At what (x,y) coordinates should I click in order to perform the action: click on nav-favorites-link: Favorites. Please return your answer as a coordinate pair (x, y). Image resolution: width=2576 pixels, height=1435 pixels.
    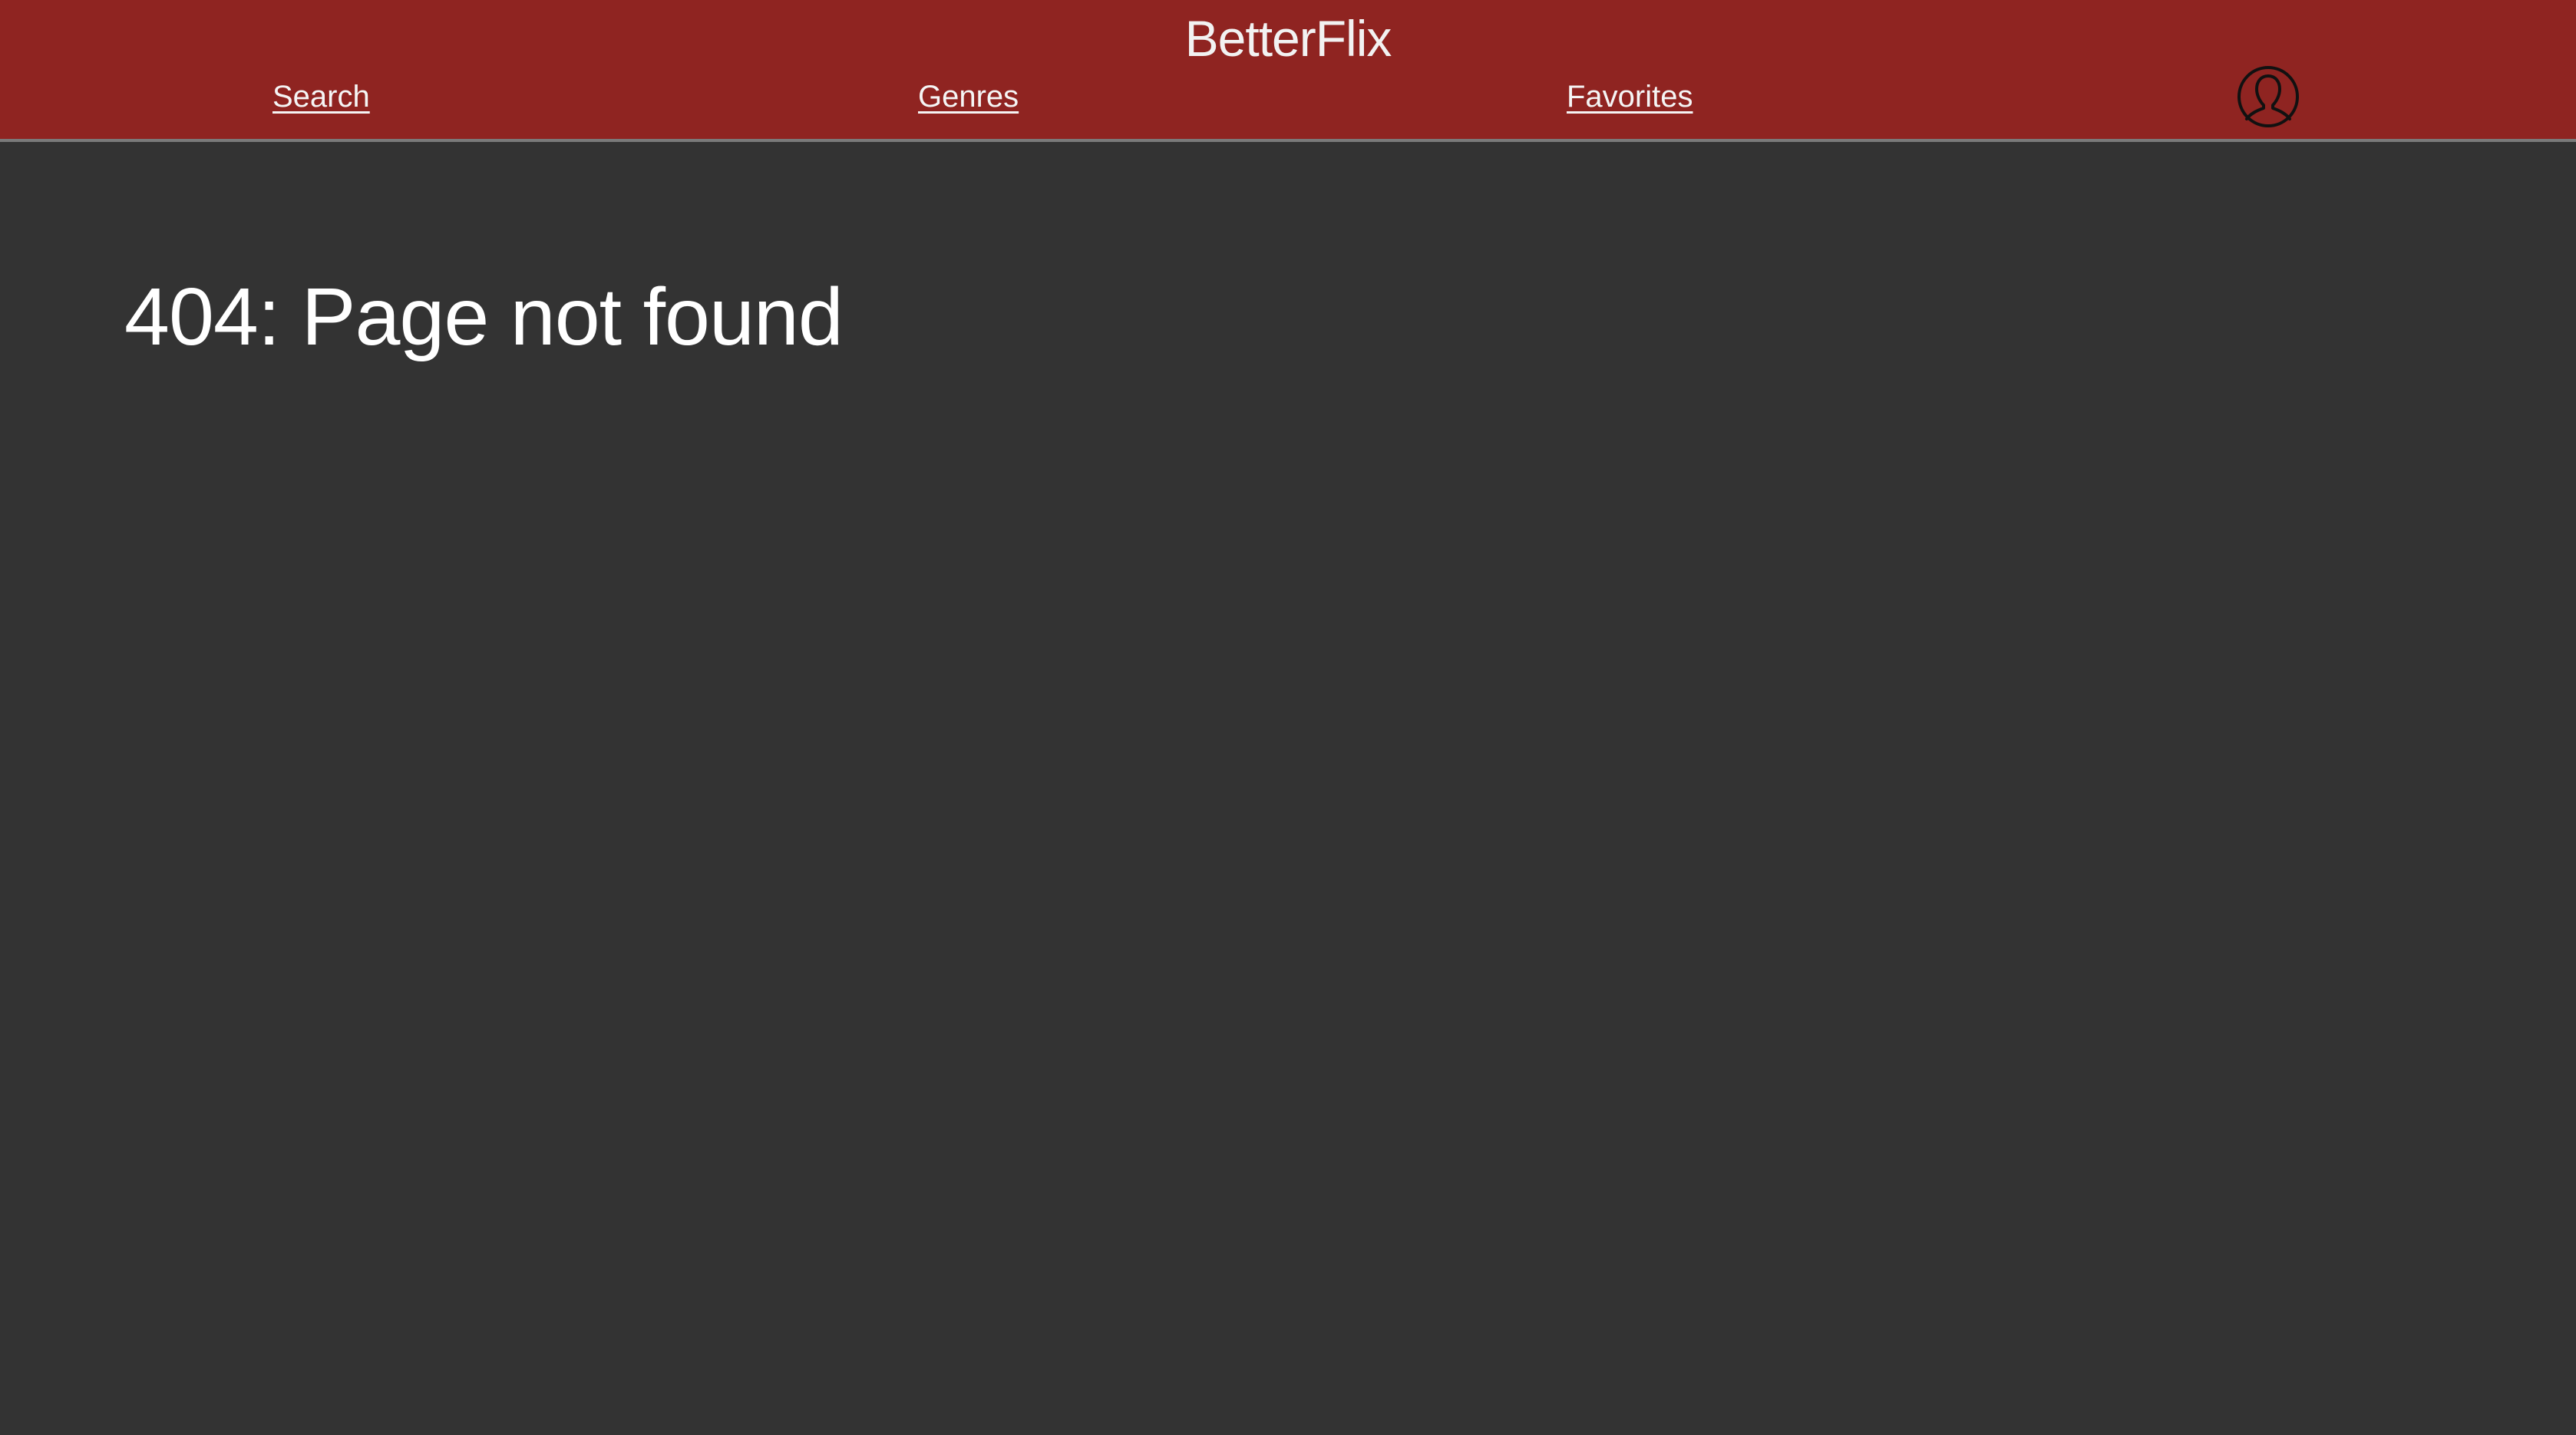
    Looking at the image, I should click on (1630, 97).